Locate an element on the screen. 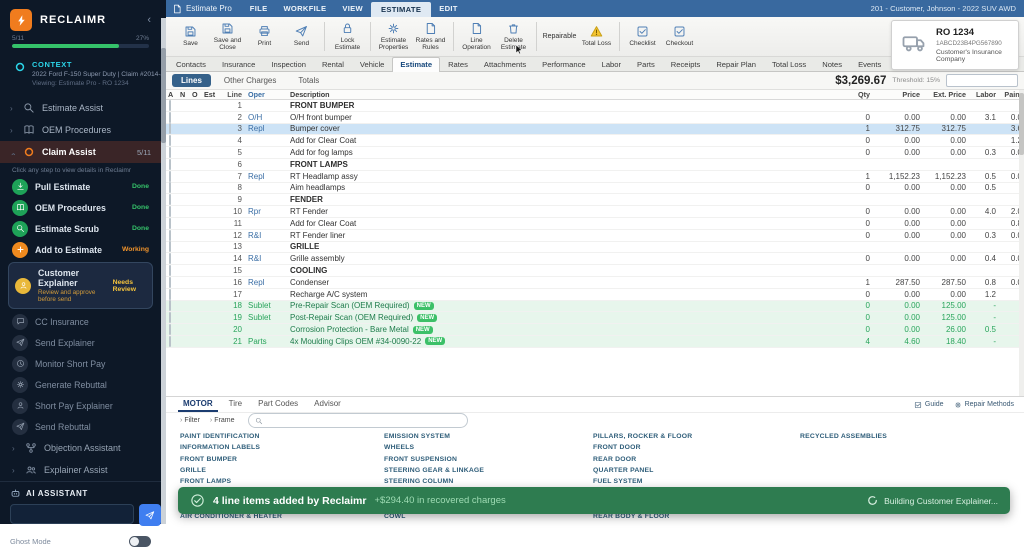 The width and height of the screenshot is (1024, 555). table-row: 6 FRONT LAMPS is located at coordinates (595, 164).